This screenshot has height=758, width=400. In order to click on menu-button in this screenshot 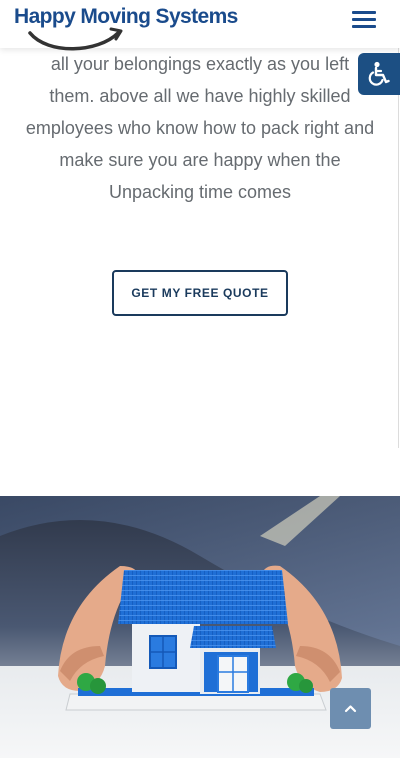, I will do `click(365, 20)`.